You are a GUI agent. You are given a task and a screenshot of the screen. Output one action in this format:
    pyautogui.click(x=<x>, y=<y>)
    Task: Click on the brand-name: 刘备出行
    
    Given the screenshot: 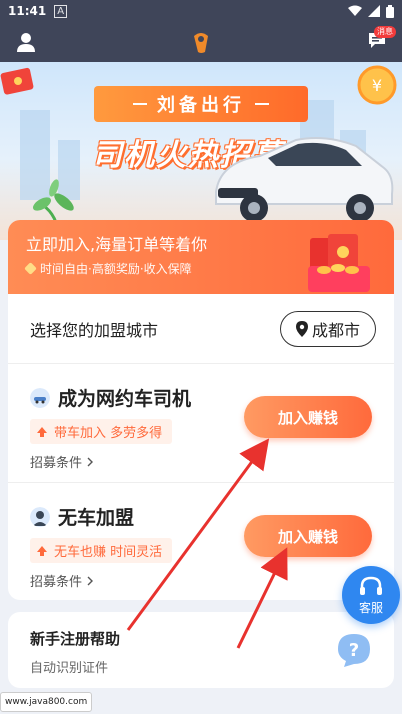 What is the action you would take?
    pyautogui.click(x=201, y=105)
    